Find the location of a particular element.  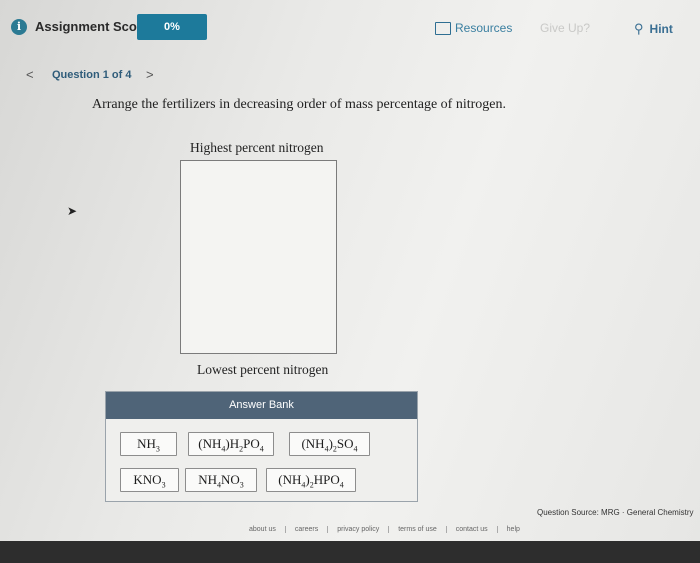

bottom-band is located at coordinates (350, 552).